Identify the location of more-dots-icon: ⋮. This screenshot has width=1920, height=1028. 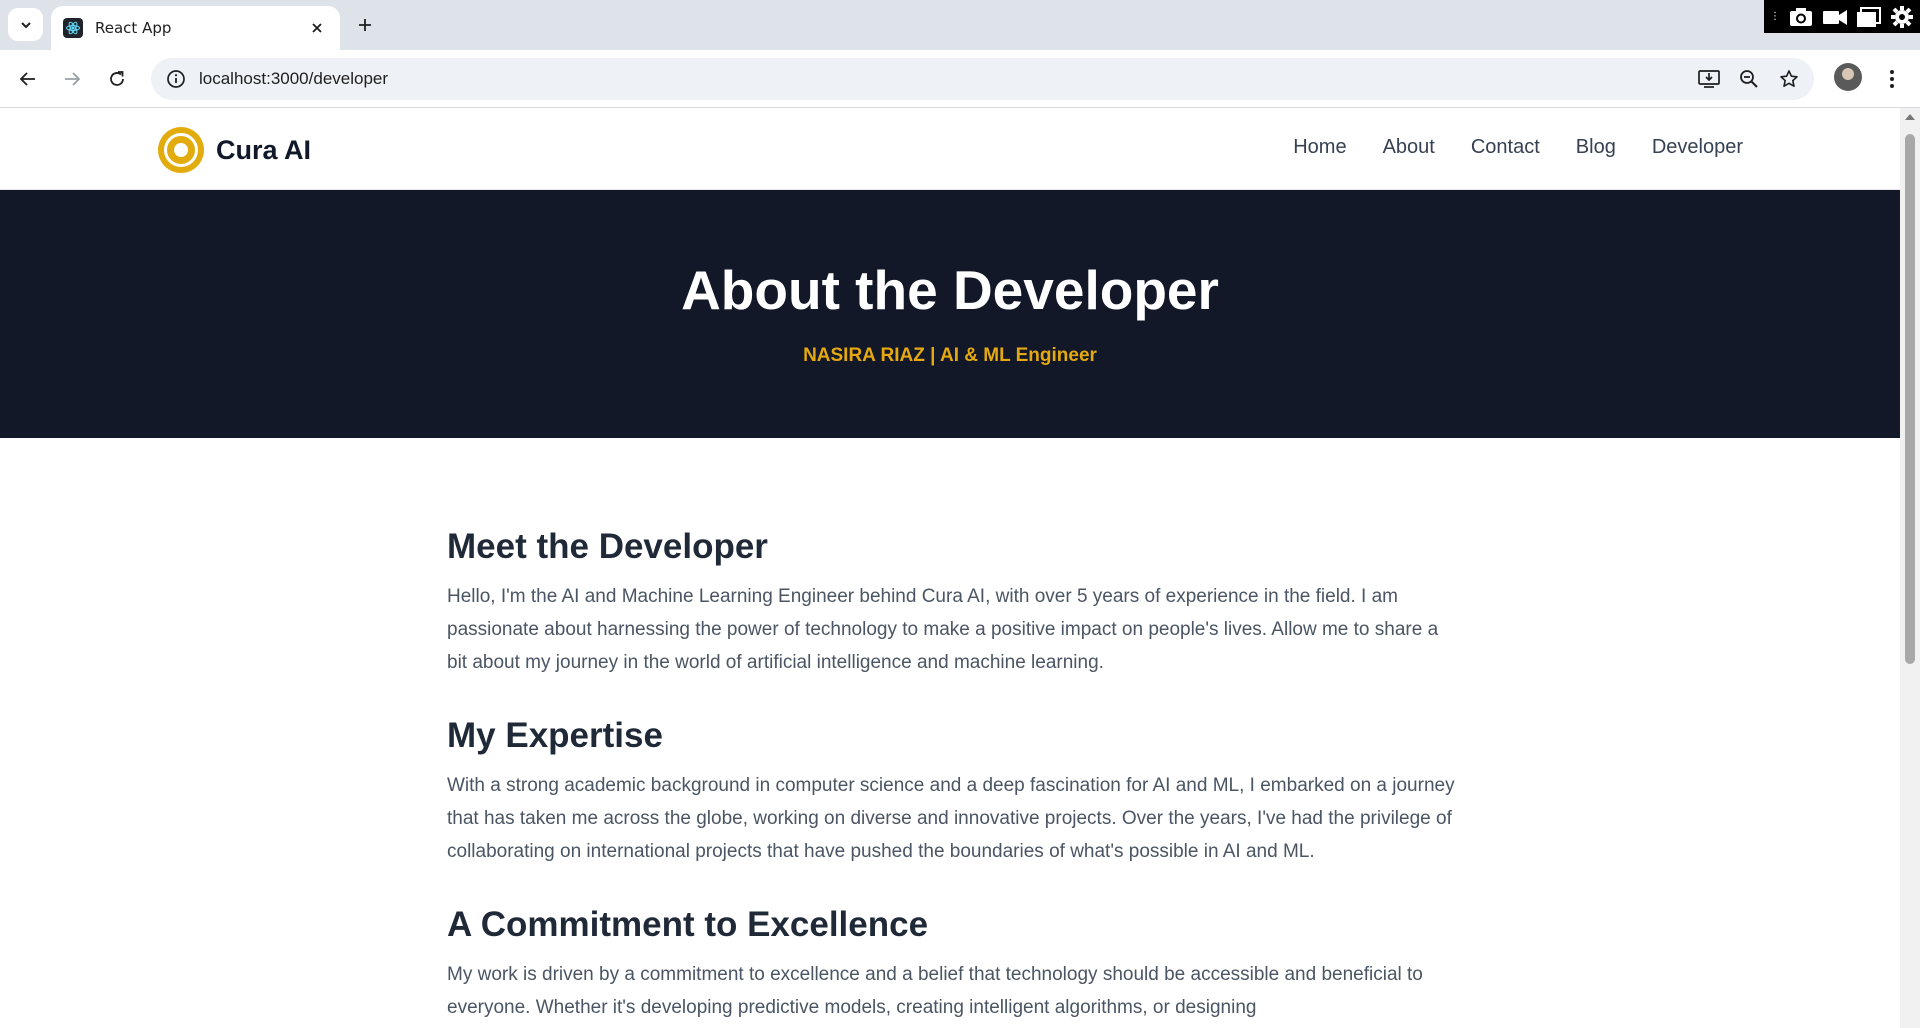
(1775, 16).